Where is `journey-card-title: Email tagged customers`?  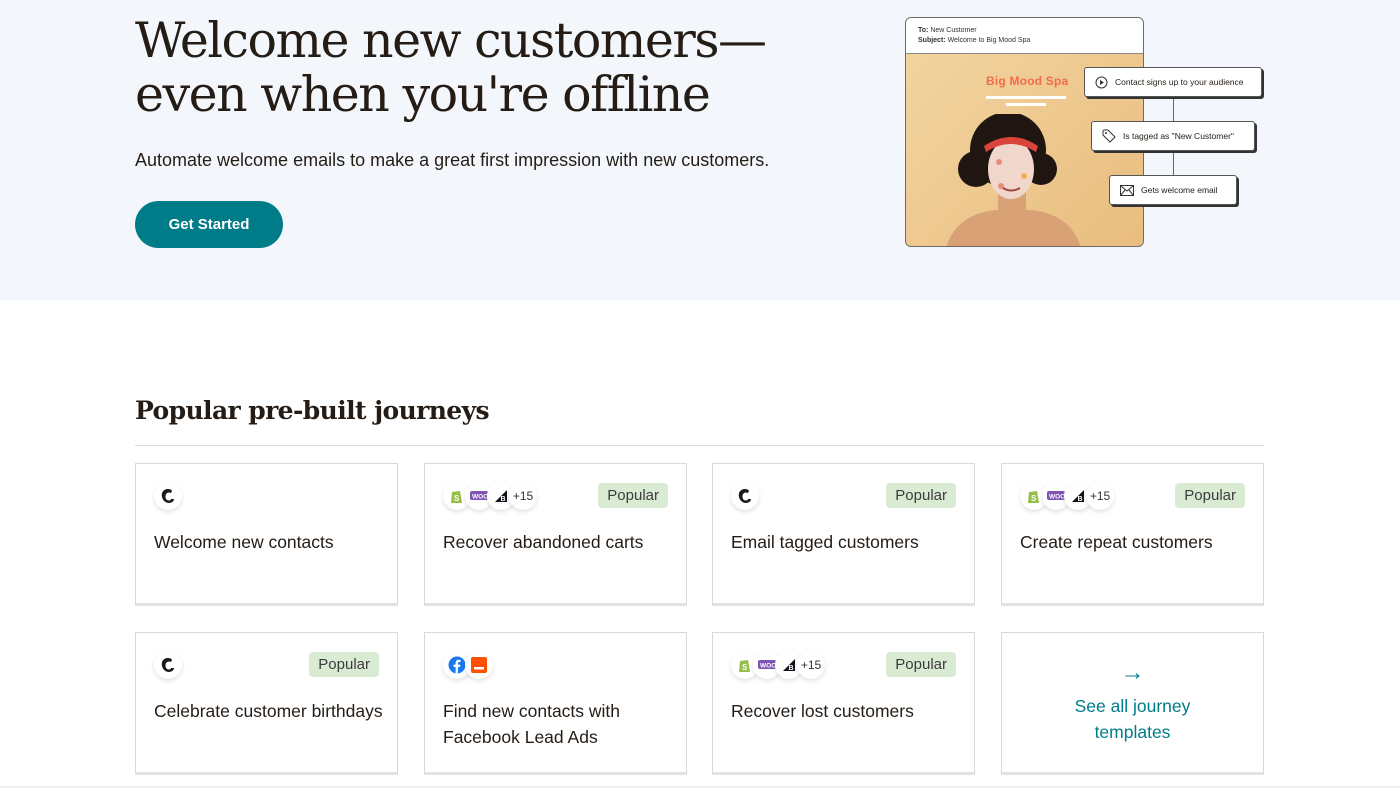 journey-card-title: Email tagged customers is located at coordinates (825, 542).